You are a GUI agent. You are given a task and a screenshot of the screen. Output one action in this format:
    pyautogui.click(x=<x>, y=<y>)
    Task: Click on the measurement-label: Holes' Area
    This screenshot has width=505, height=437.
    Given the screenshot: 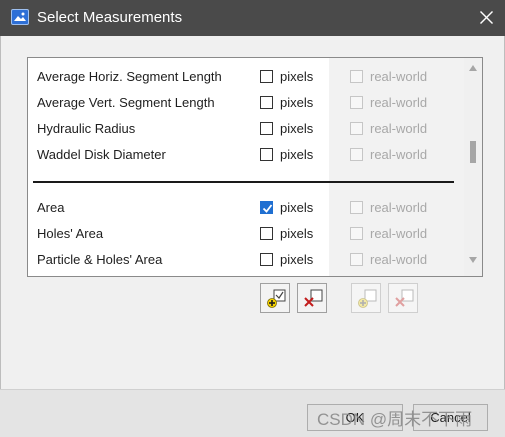 What is the action you would take?
    pyautogui.click(x=70, y=233)
    